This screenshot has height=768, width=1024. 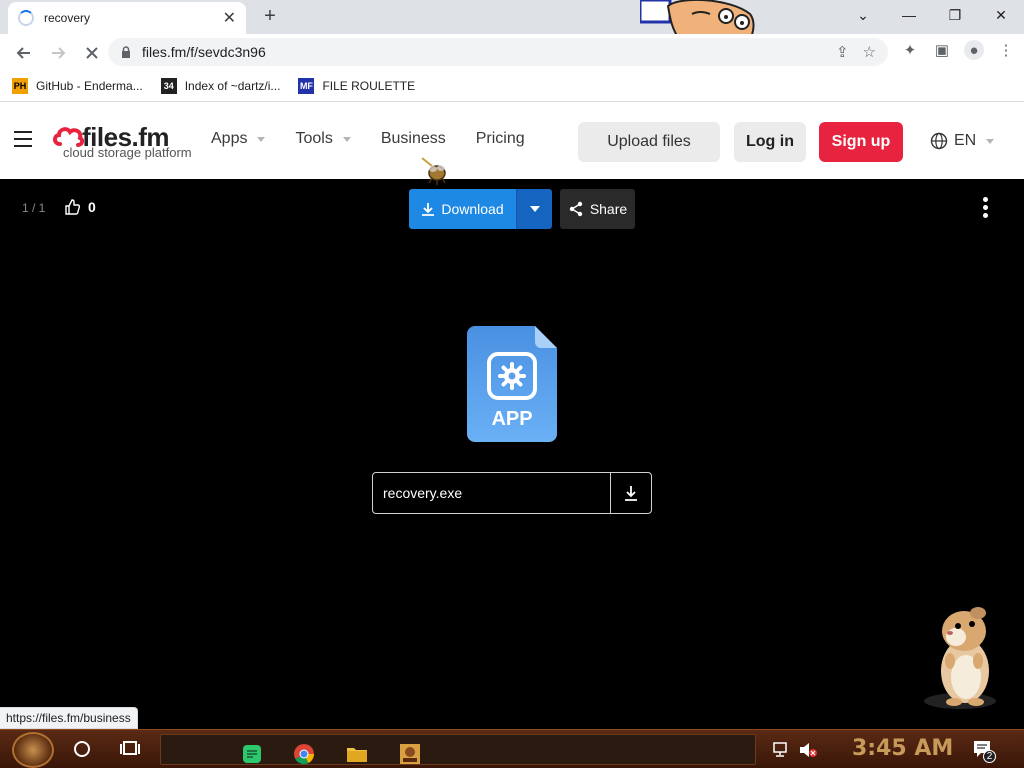 What do you see at coordinates (72, 207) in the screenshot?
I see `thumbs-up-icon` at bounding box center [72, 207].